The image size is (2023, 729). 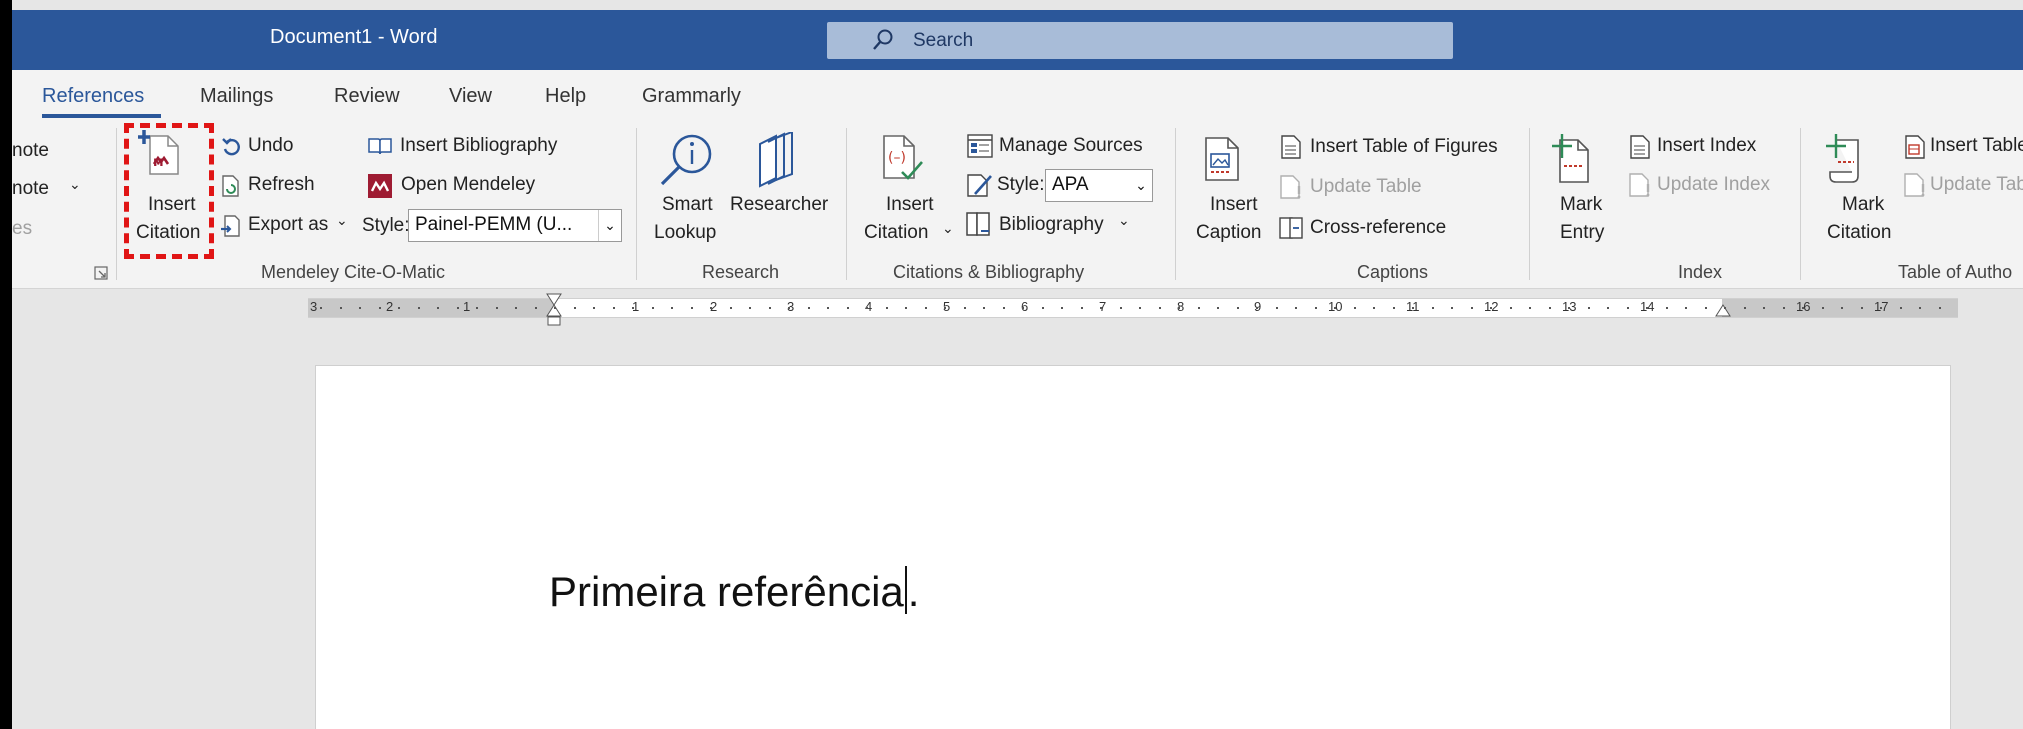 I want to click on smart-lookup-label-2: Lookup, so click(x=685, y=232).